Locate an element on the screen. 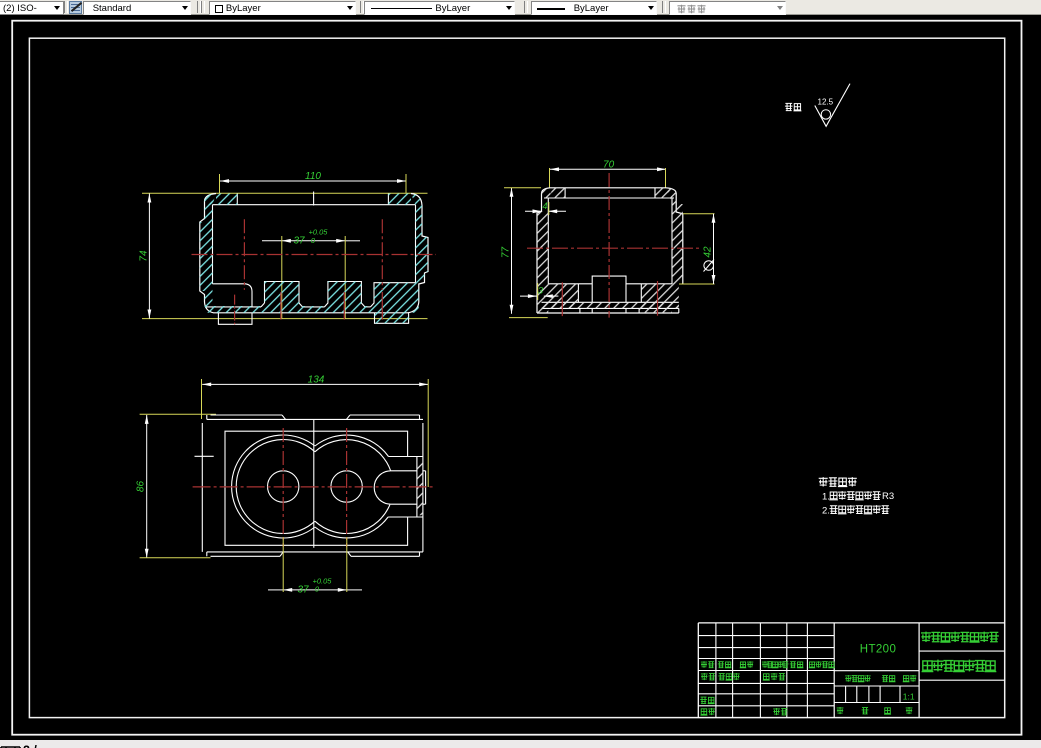  svg-text: 3 is located at coordinates (540, 291).